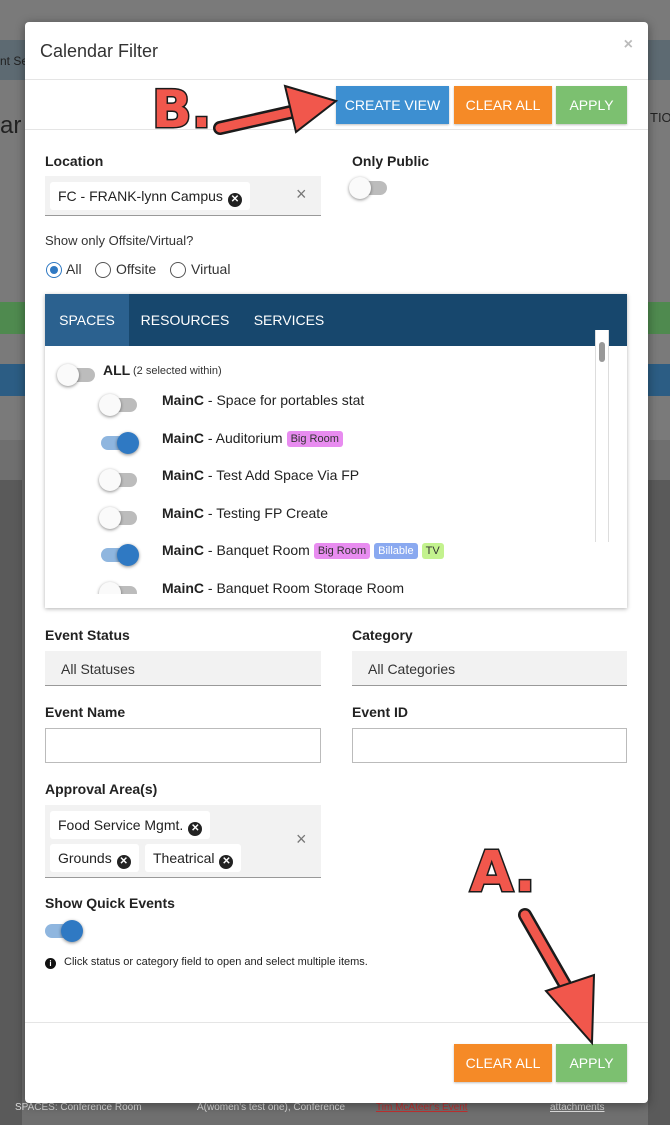 This screenshot has width=670, height=1125. Describe the element at coordinates (503, 873) in the screenshot. I see `annotation-a-label: A.` at that location.